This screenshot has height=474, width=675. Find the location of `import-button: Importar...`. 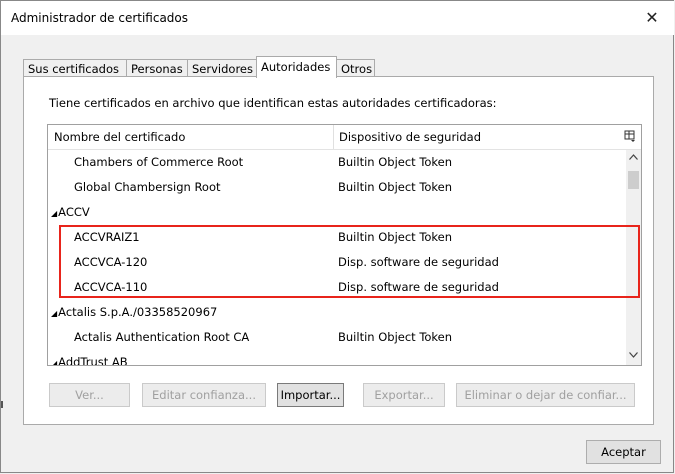

import-button: Importar... is located at coordinates (310, 395).